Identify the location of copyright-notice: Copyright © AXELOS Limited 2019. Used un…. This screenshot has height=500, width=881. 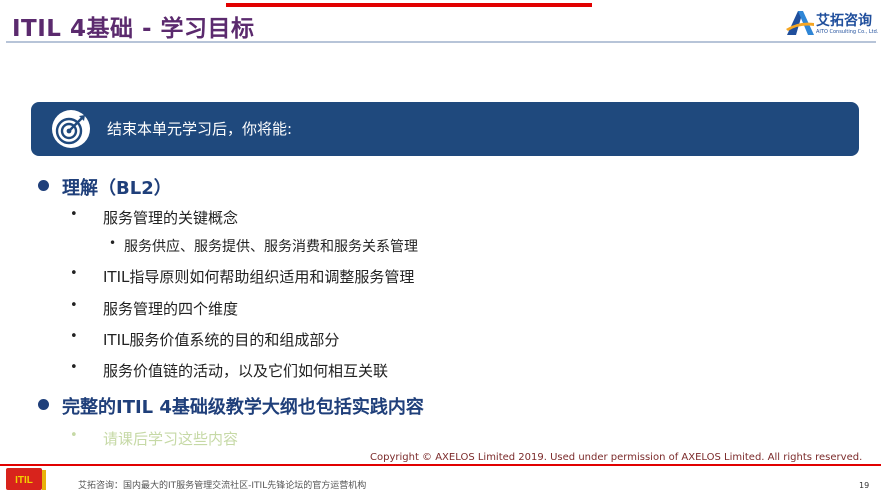
(616, 457).